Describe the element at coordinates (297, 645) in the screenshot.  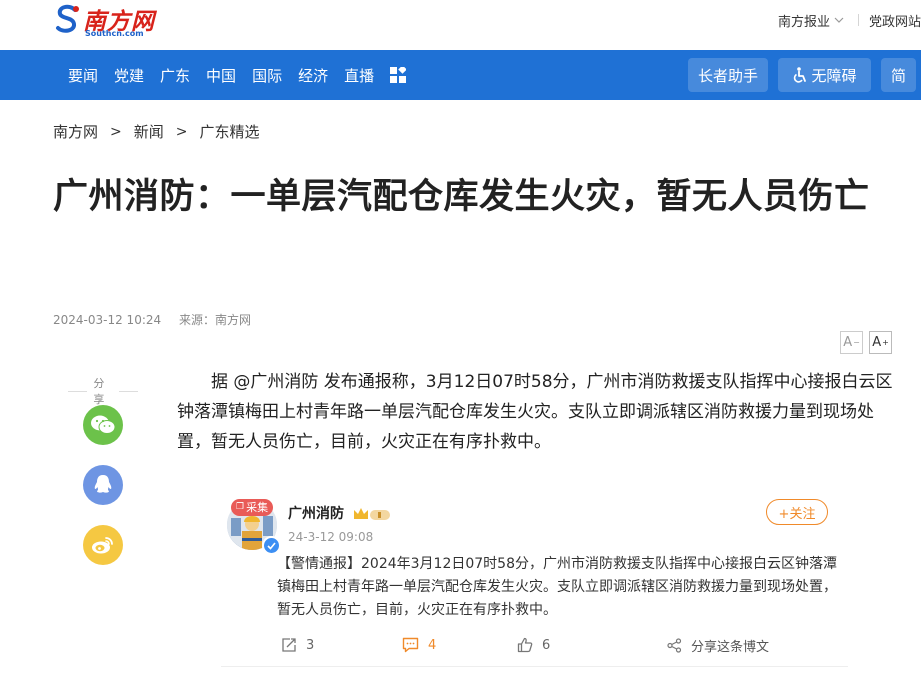
I see `repost-button: 3` at that location.